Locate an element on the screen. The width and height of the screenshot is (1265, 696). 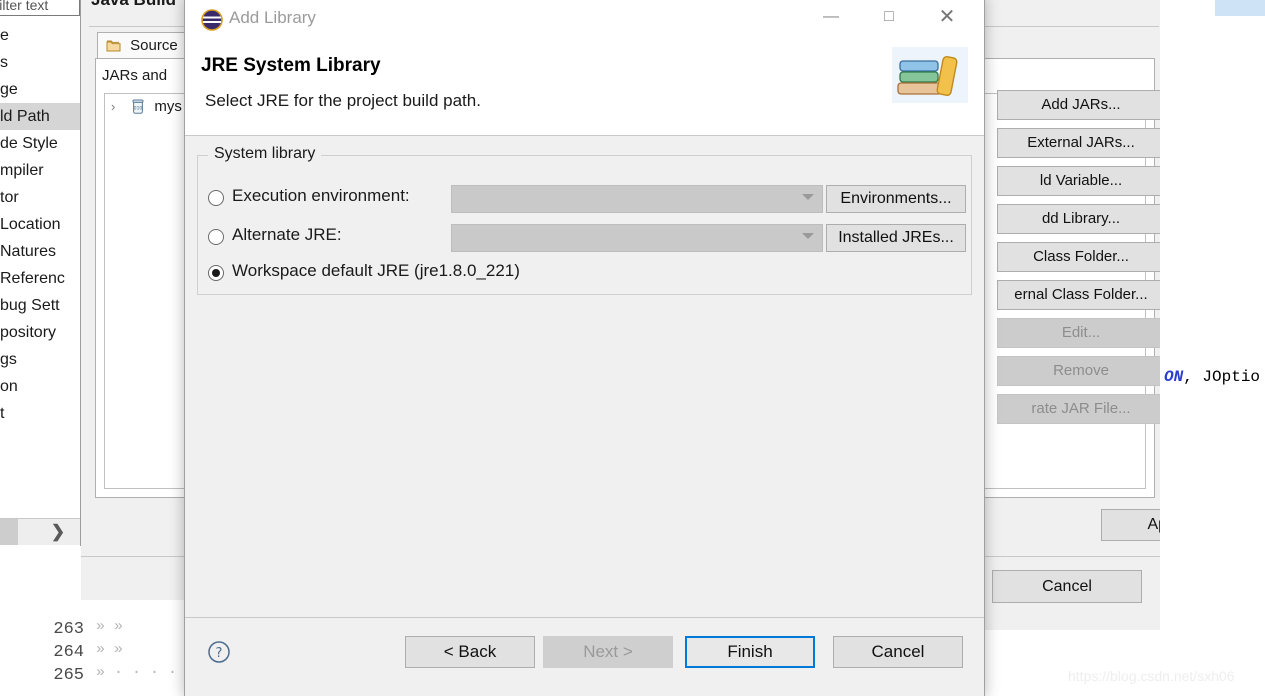
code-plain: , JOptio is located at coordinates (1222, 377).